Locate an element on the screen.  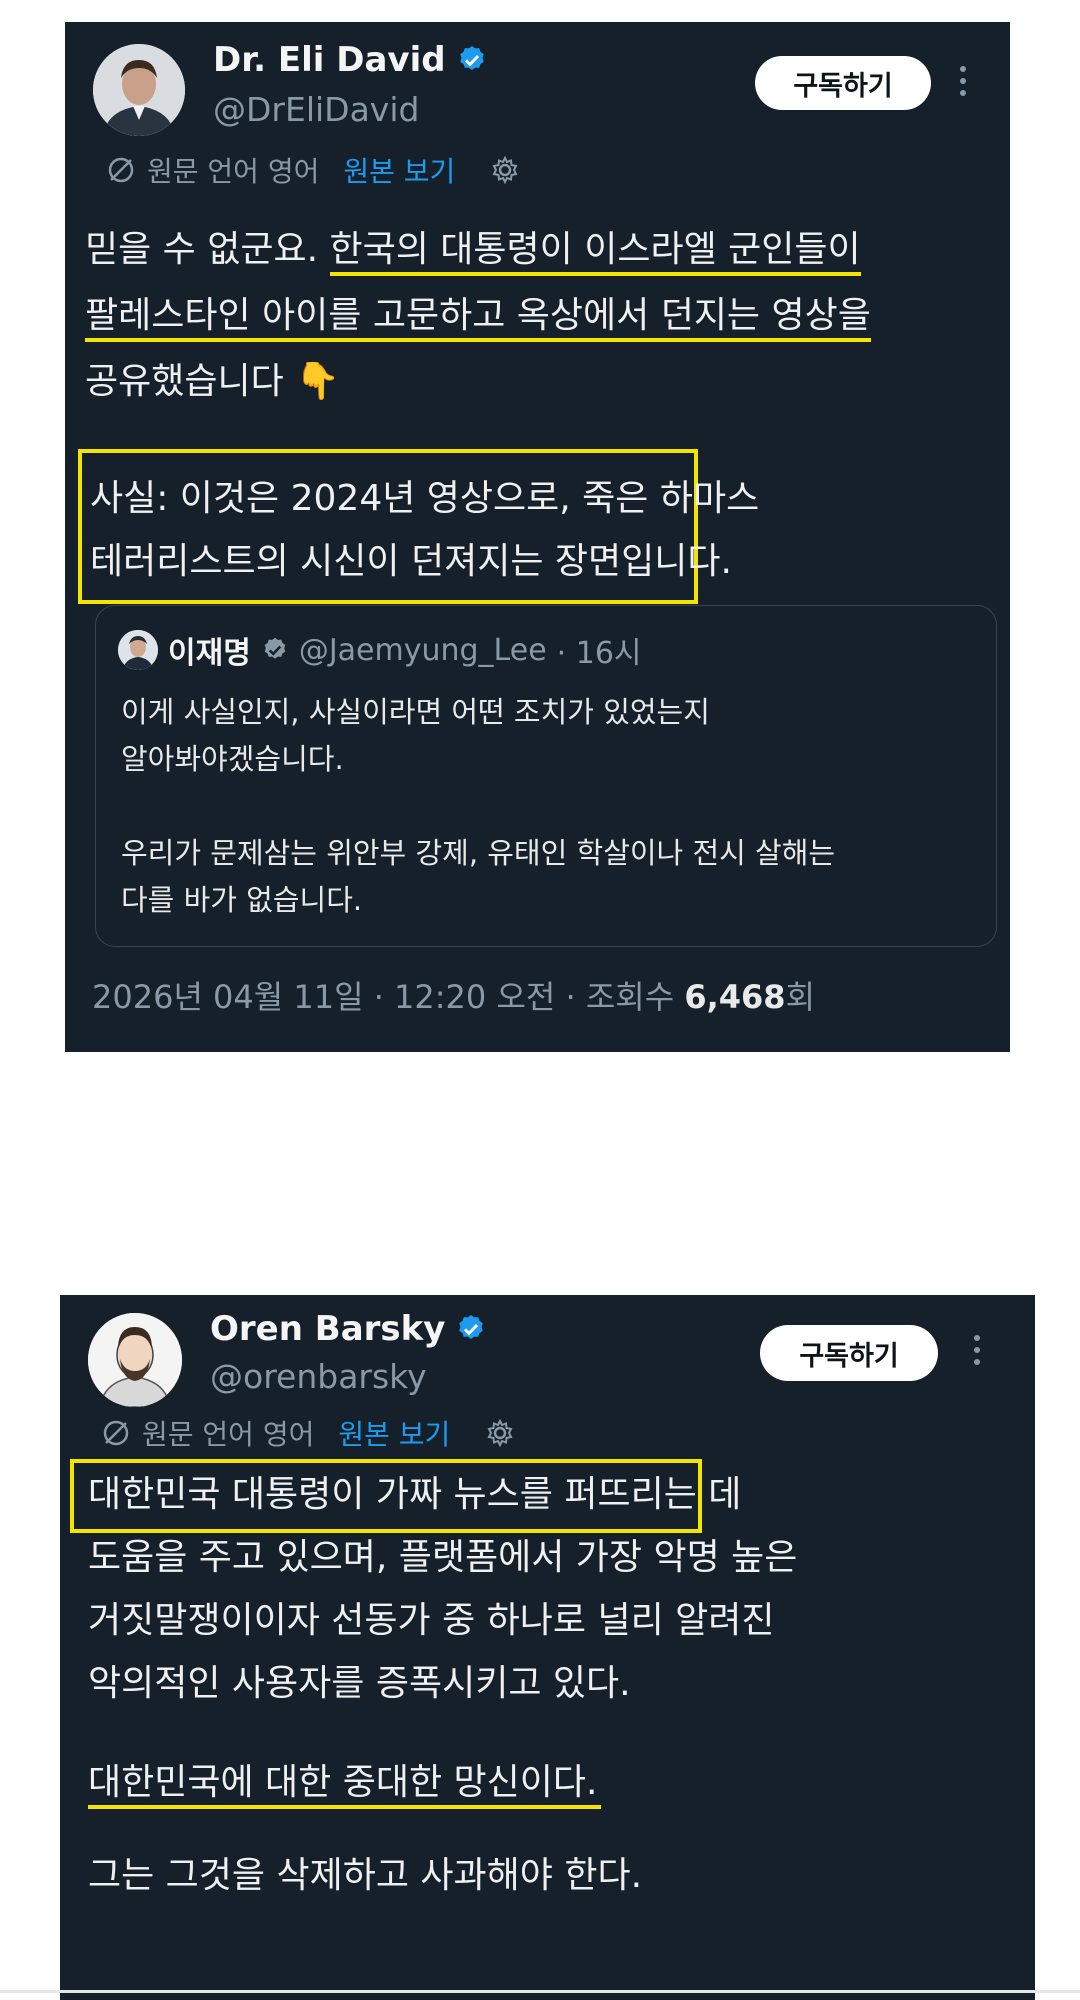
body-line-3: 공유했습니다 👇 is located at coordinates (212, 381).